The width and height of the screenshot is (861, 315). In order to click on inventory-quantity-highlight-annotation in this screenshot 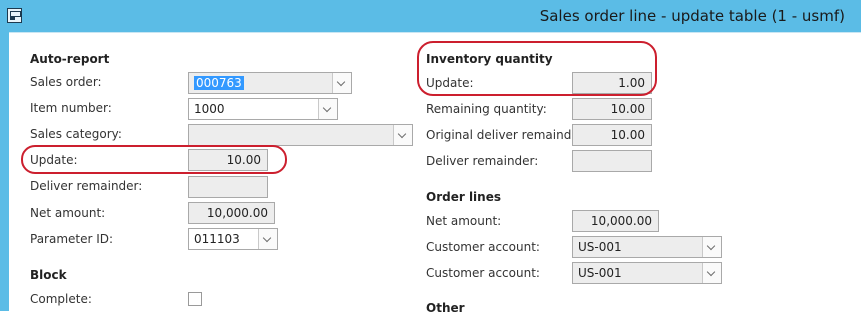, I will do `click(537, 68)`.